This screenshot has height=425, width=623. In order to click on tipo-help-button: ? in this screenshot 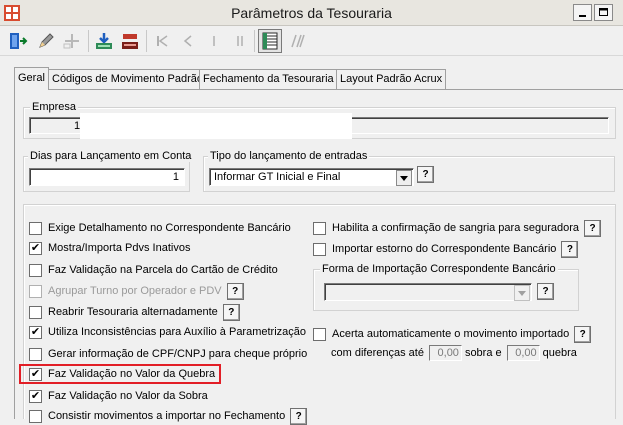, I will do `click(425, 174)`.